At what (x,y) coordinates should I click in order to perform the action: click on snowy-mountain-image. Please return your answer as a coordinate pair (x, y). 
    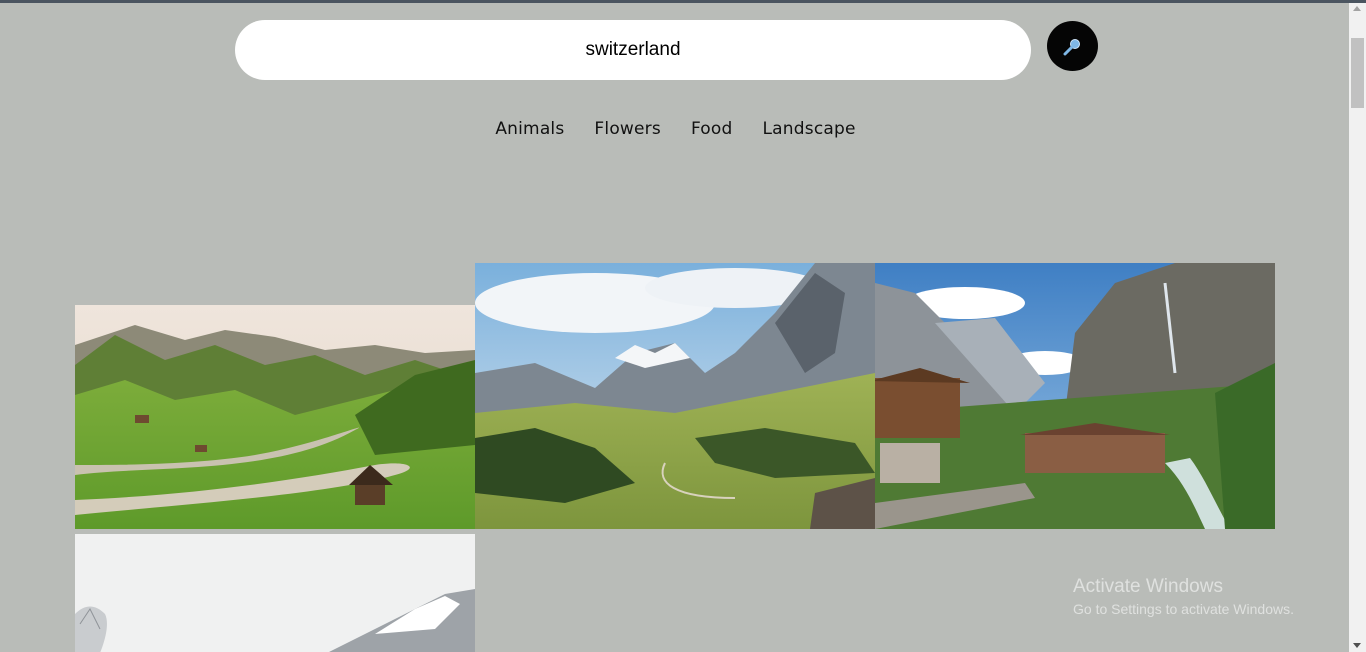
    Looking at the image, I should click on (275, 593).